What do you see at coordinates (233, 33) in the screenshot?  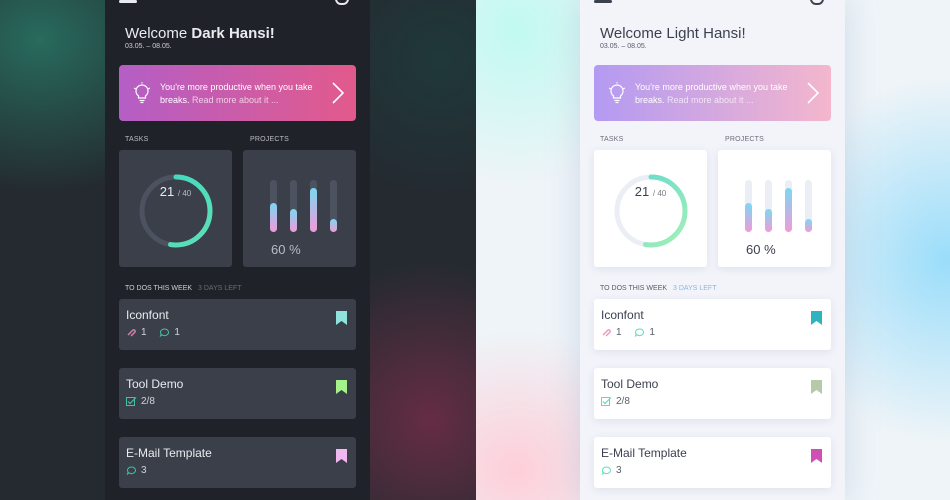 I see `user-name: Dark Hansi!` at bounding box center [233, 33].